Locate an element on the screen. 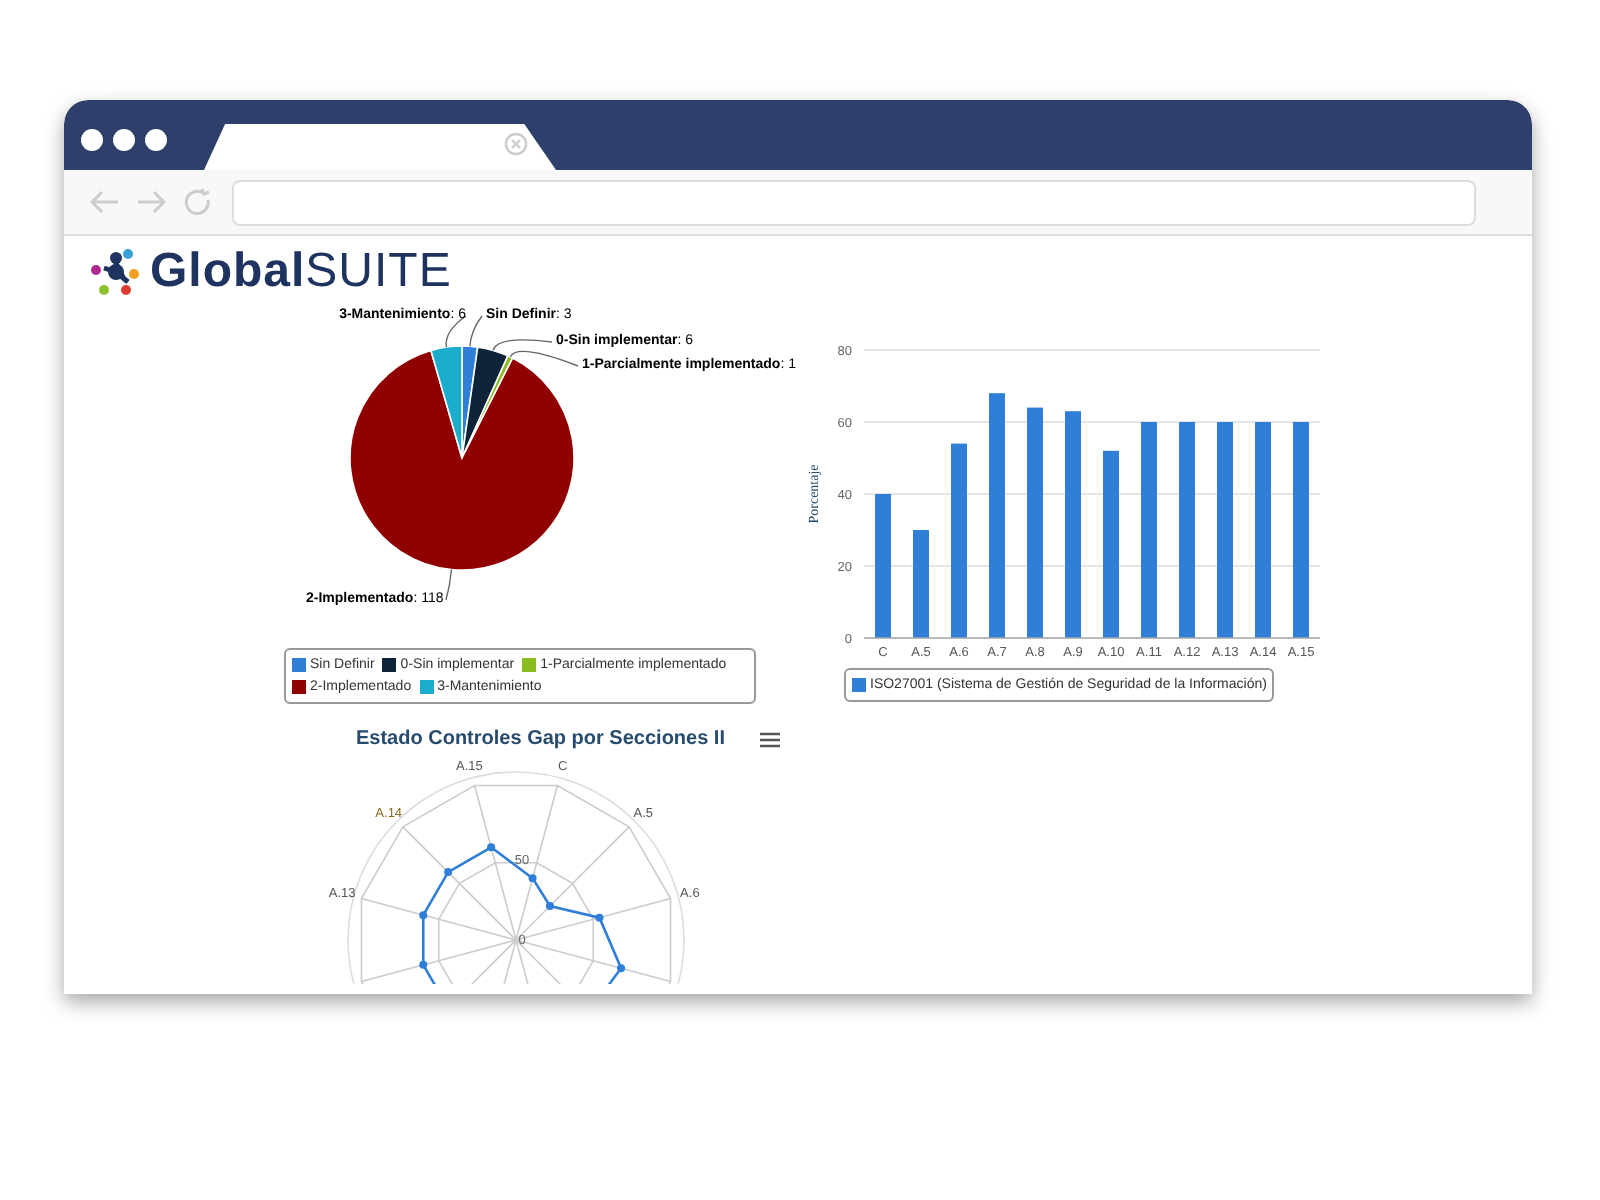 The image size is (1600, 1200). logo-text: GlobalSUITE is located at coordinates (301, 272).